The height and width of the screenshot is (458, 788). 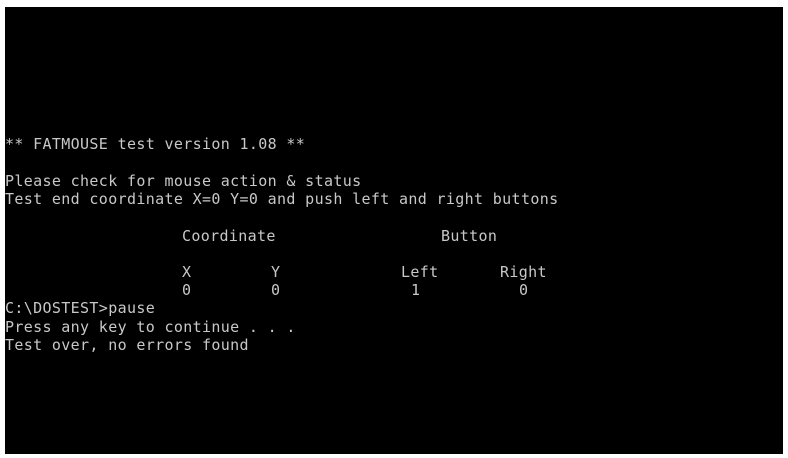 What do you see at coordinates (80, 308) in the screenshot?
I see `command-prompt-line: C:\DOSTEST>pause` at bounding box center [80, 308].